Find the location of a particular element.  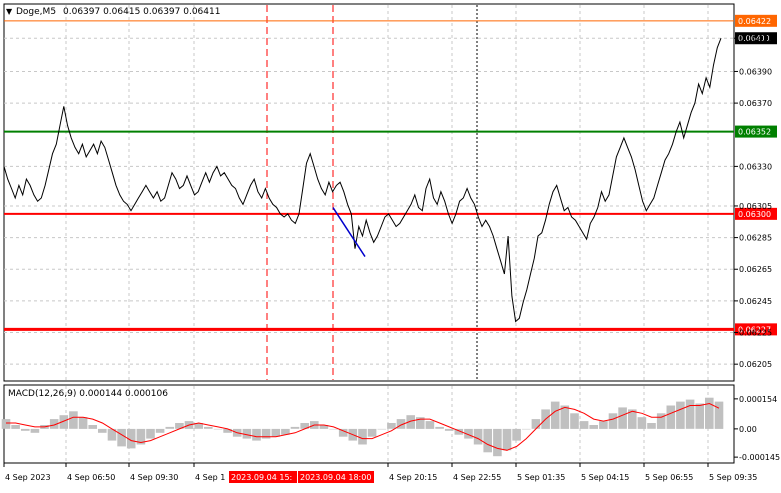

level-label: 0.06352 is located at coordinates (754, 132).